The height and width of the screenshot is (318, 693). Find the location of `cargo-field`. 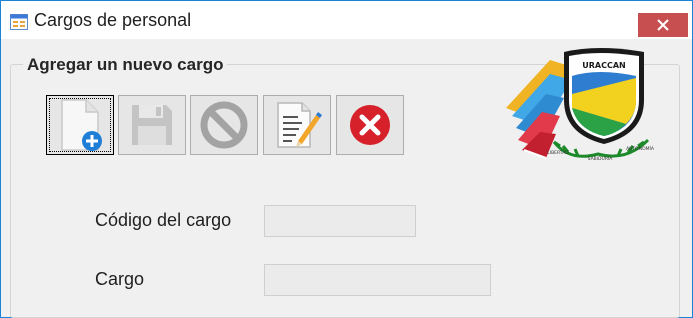

cargo-field is located at coordinates (377, 280).